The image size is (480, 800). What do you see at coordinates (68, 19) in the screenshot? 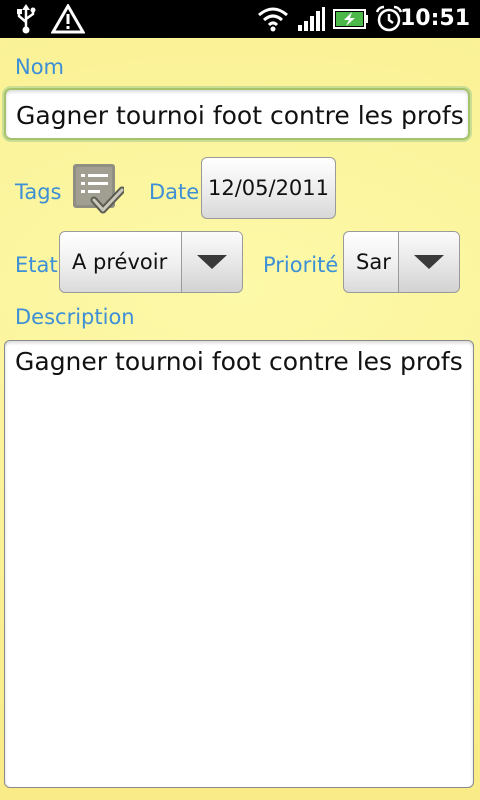
I see `warning-icon` at bounding box center [68, 19].